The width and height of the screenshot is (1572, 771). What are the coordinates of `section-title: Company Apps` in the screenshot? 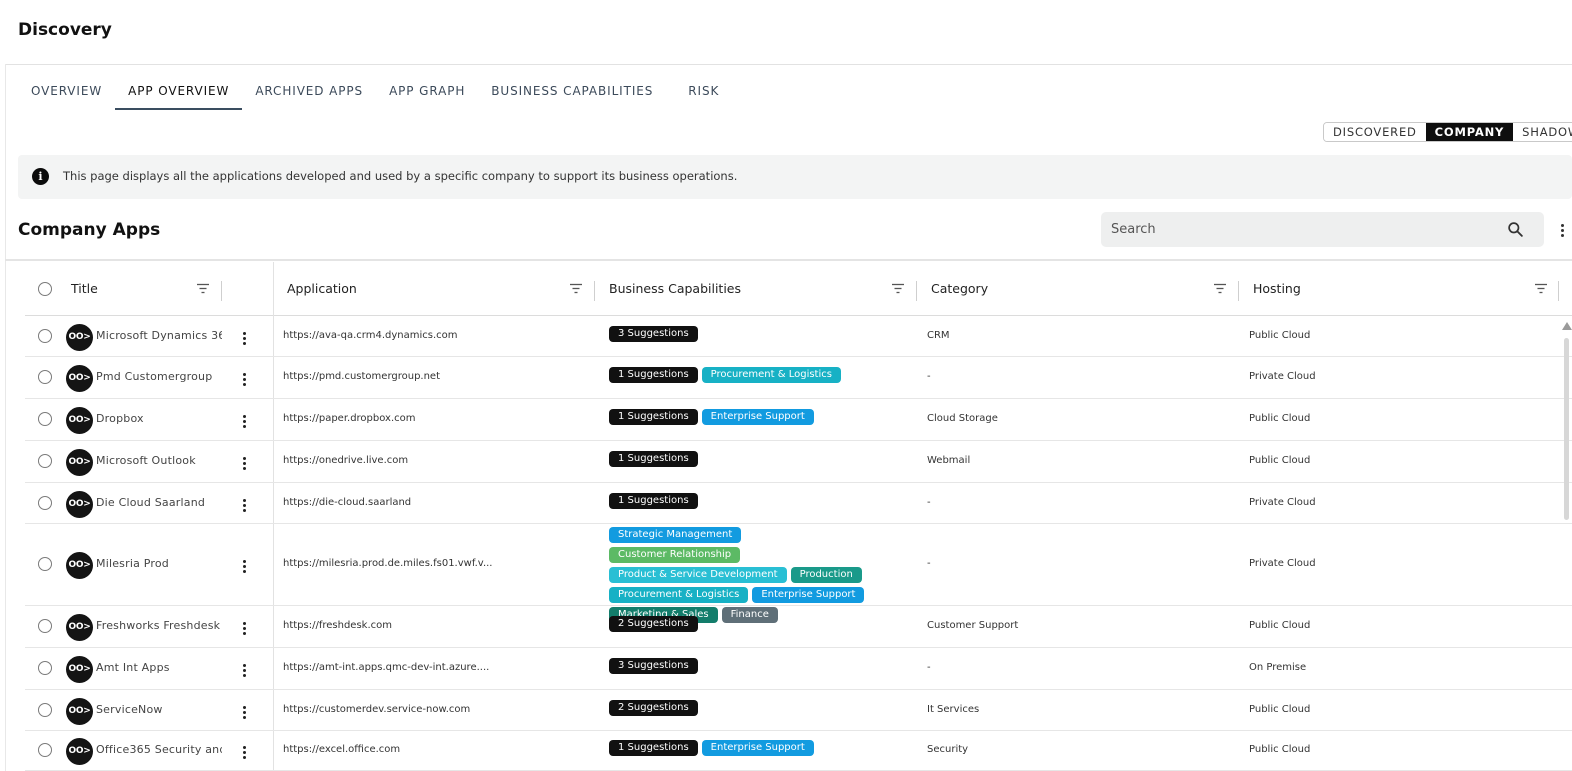 It's located at (89, 230).